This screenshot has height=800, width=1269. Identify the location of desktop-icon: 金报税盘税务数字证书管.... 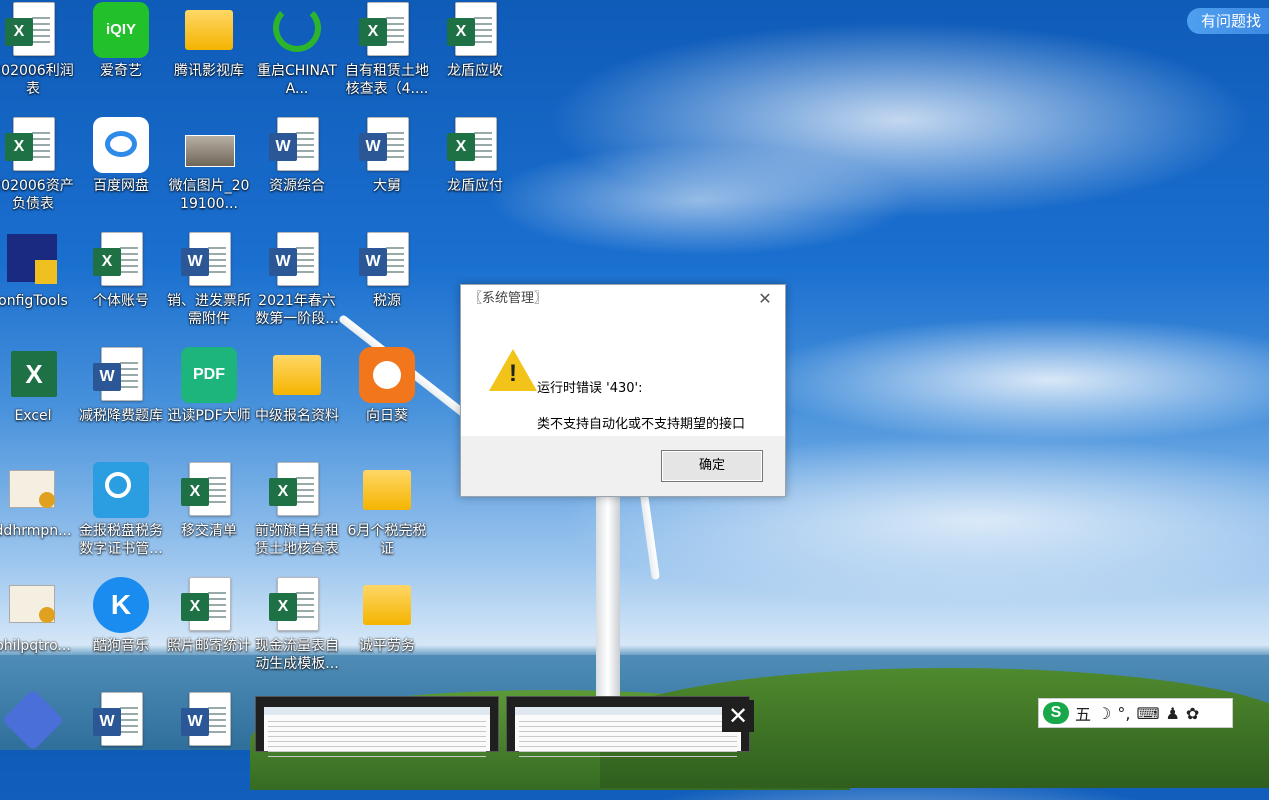
(121, 515).